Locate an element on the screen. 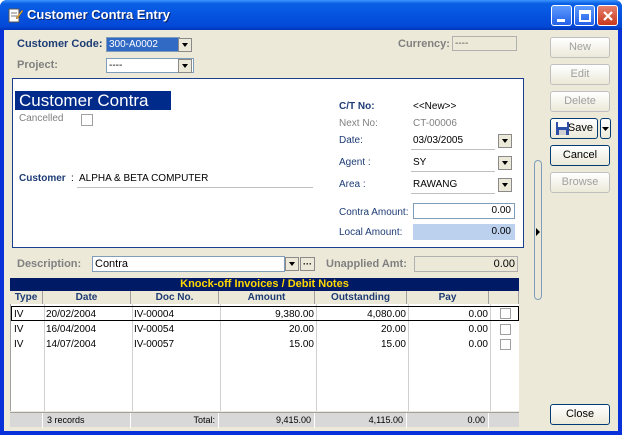 The image size is (622, 435). column-header-doc-no: Doc No. is located at coordinates (175, 297).